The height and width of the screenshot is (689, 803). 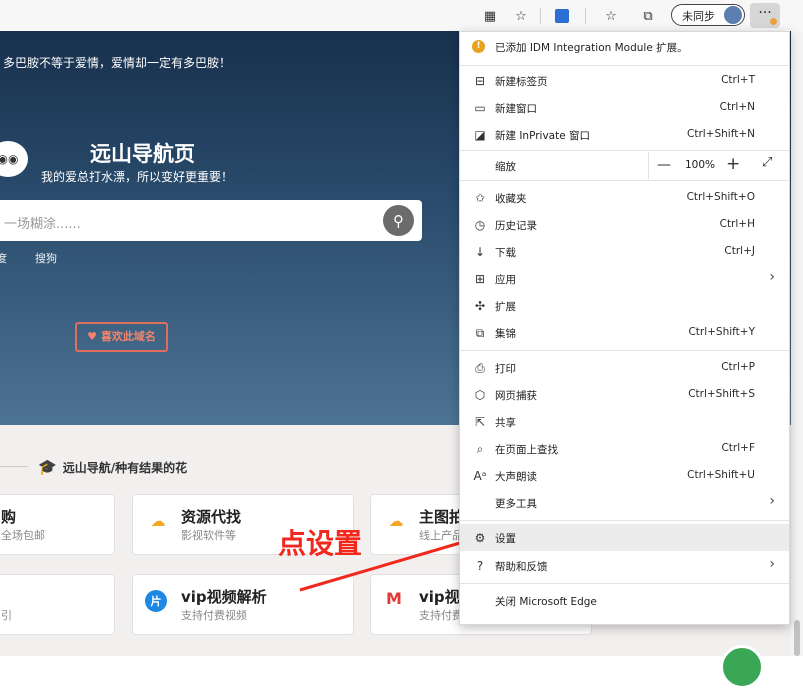 I want to click on zoom-in-button: +, so click(x=733, y=164).